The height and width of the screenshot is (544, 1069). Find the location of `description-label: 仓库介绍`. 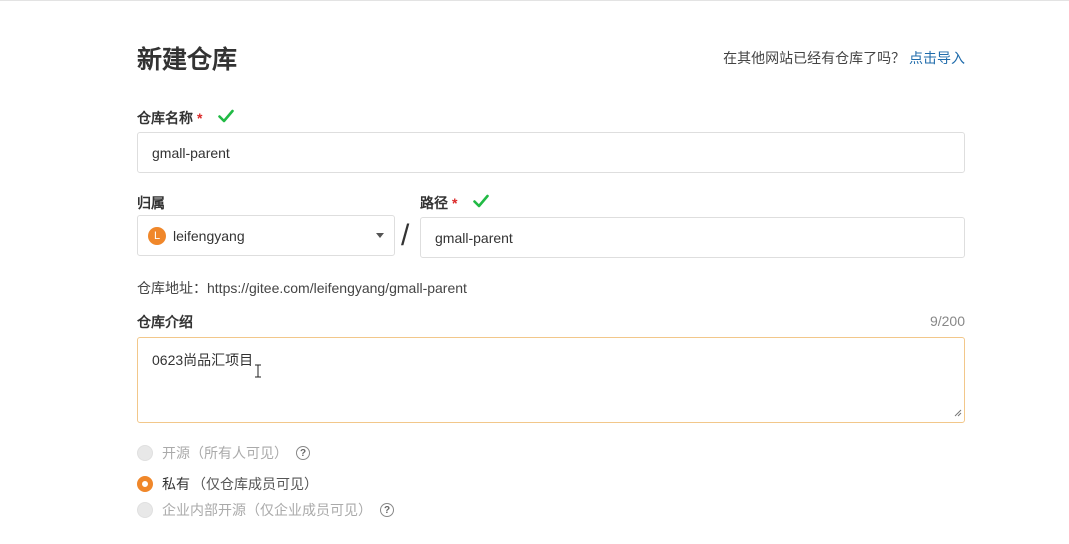

description-label: 仓库介绍 is located at coordinates (165, 322).